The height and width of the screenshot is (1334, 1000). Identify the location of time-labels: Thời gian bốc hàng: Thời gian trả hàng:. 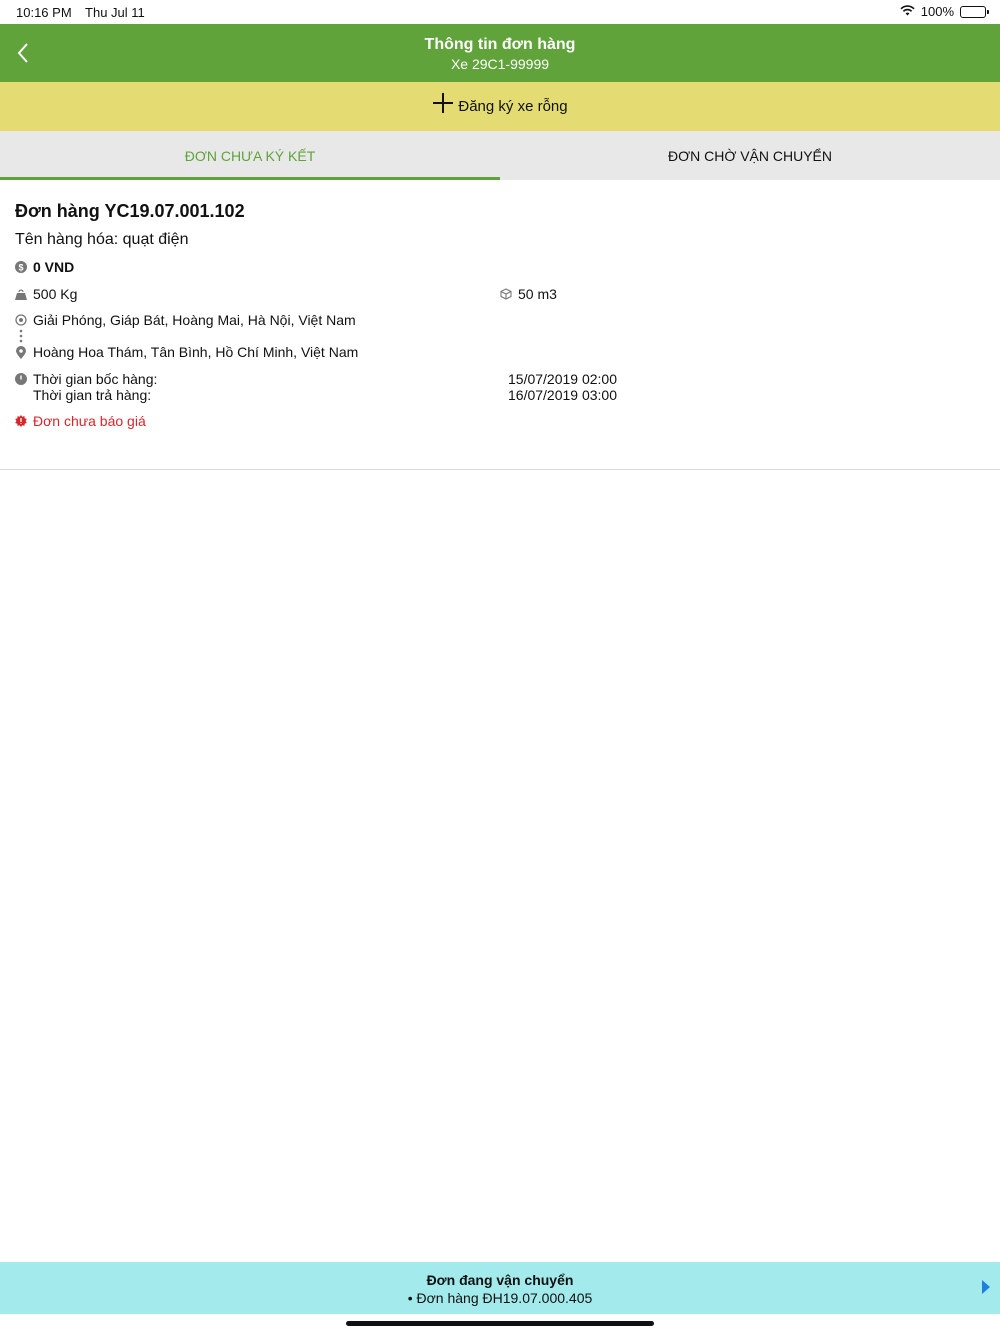
(86, 387).